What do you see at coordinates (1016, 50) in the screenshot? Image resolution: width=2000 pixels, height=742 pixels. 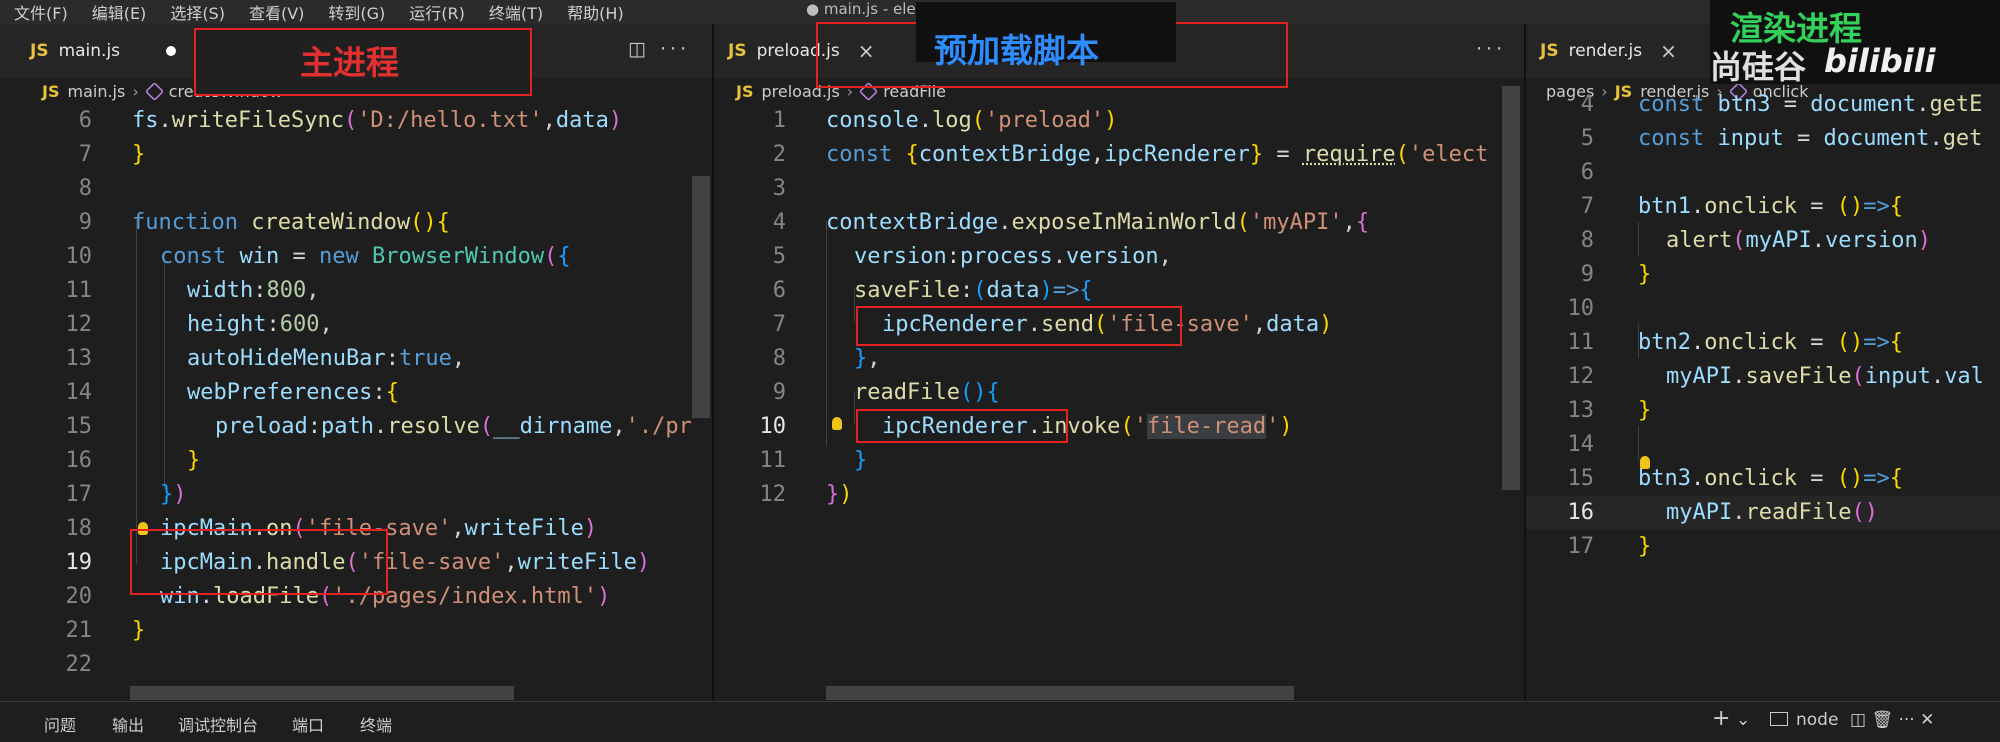 I see `preload-script-label: 预加载脚本` at bounding box center [1016, 50].